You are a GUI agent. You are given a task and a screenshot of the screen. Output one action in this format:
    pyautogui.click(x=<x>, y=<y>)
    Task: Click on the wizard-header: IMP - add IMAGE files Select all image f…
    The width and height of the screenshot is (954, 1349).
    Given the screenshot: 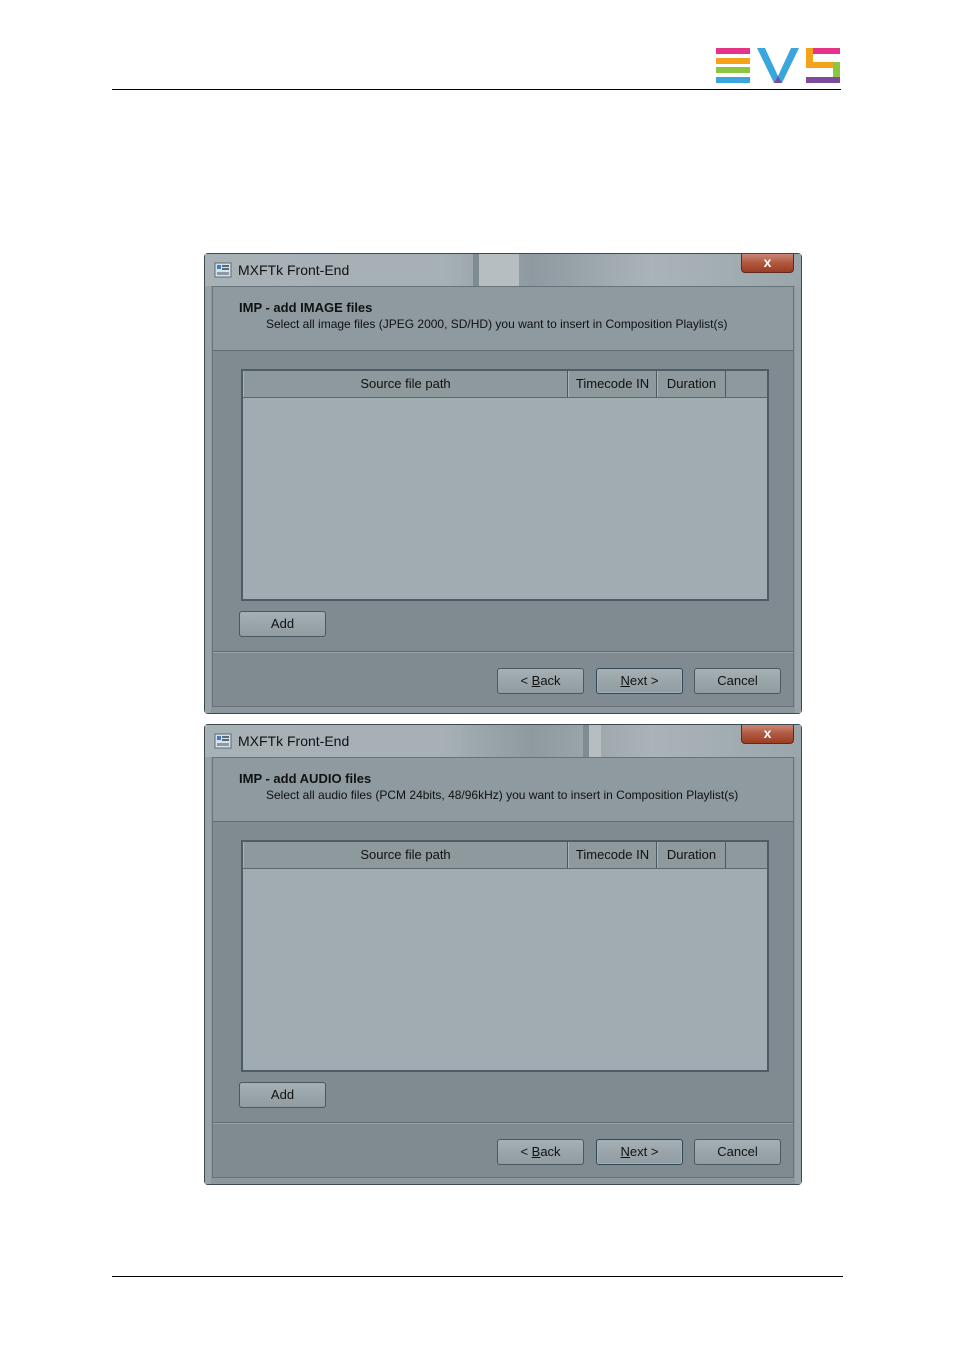 What is the action you would take?
    pyautogui.click(x=503, y=319)
    